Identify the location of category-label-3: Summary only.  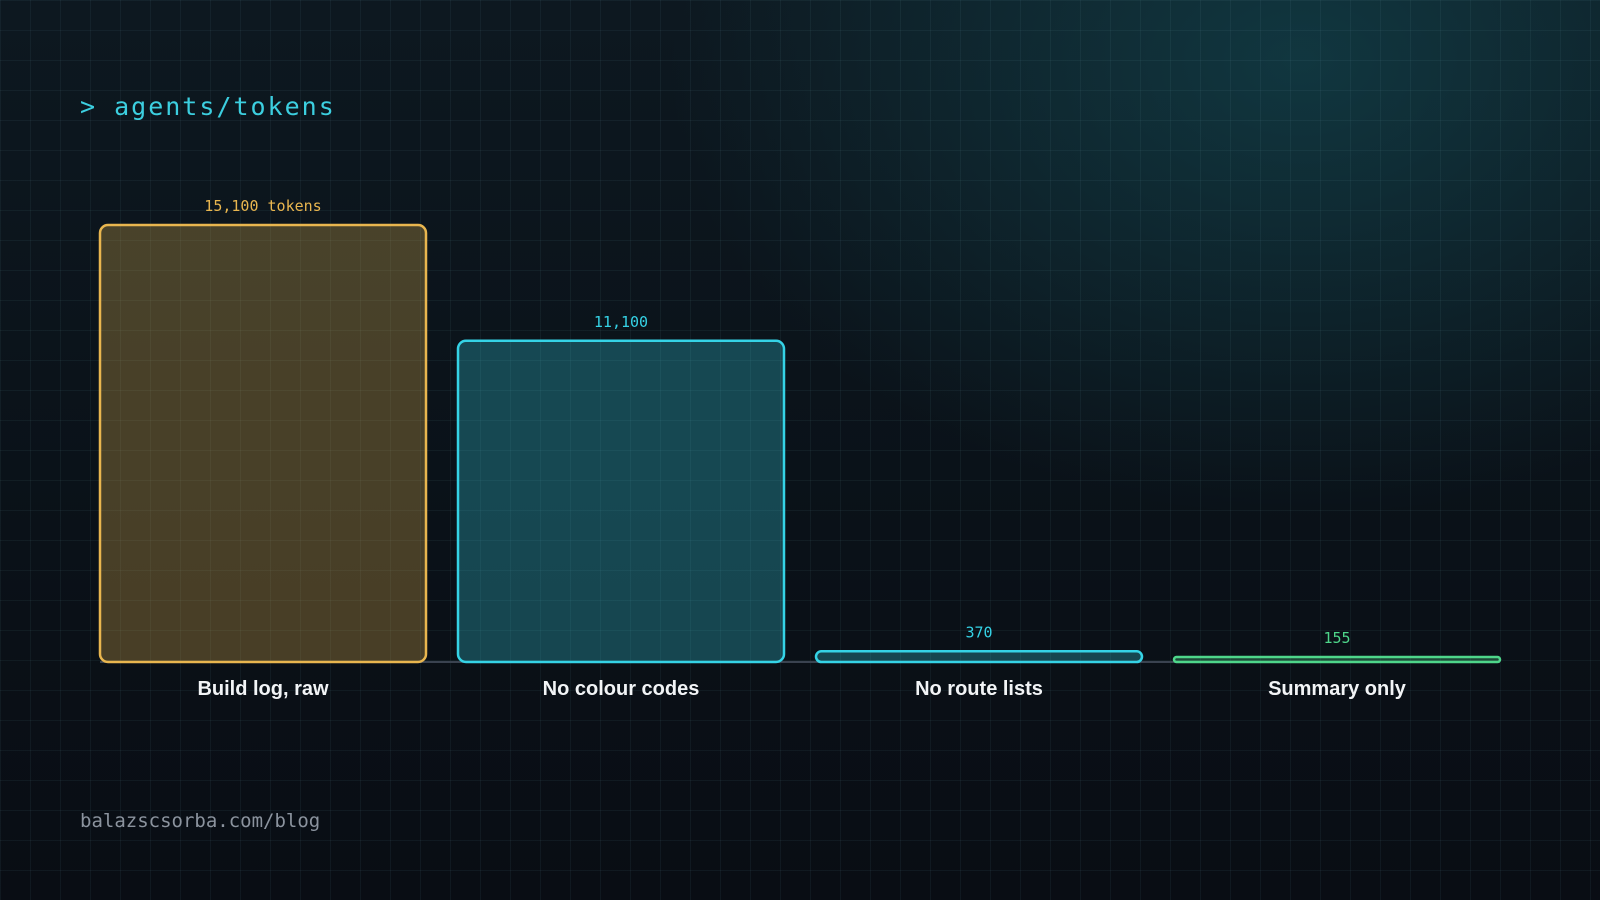
(1337, 689).